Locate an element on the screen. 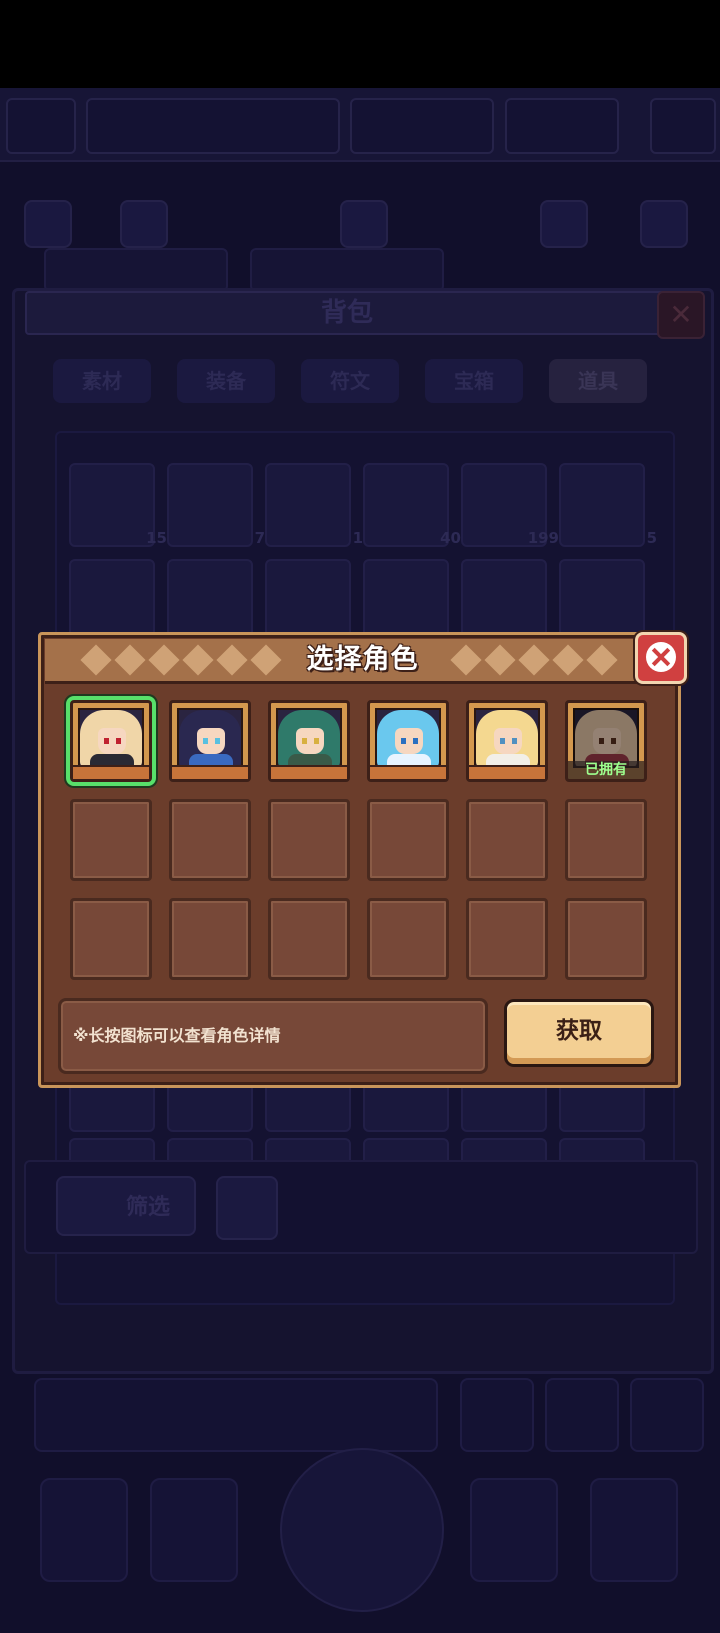  acquire-button: 获取 is located at coordinates (579, 1033).